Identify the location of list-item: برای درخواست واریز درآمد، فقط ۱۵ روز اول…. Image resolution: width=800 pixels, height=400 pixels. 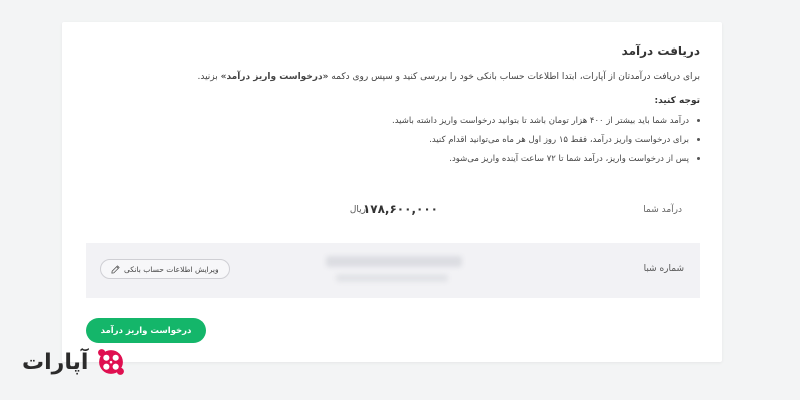
(390, 140).